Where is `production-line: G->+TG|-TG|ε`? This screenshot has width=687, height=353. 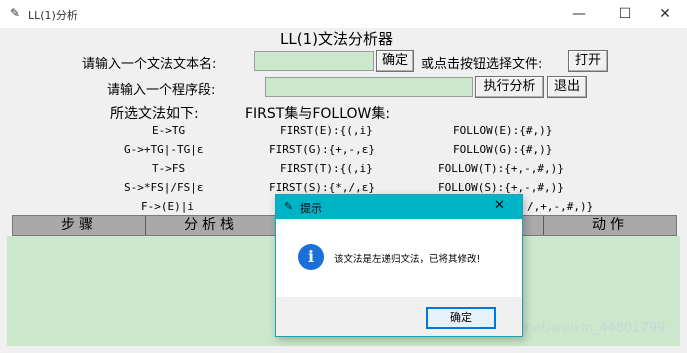
production-line: G->+TG|-TG|ε is located at coordinates (164, 149).